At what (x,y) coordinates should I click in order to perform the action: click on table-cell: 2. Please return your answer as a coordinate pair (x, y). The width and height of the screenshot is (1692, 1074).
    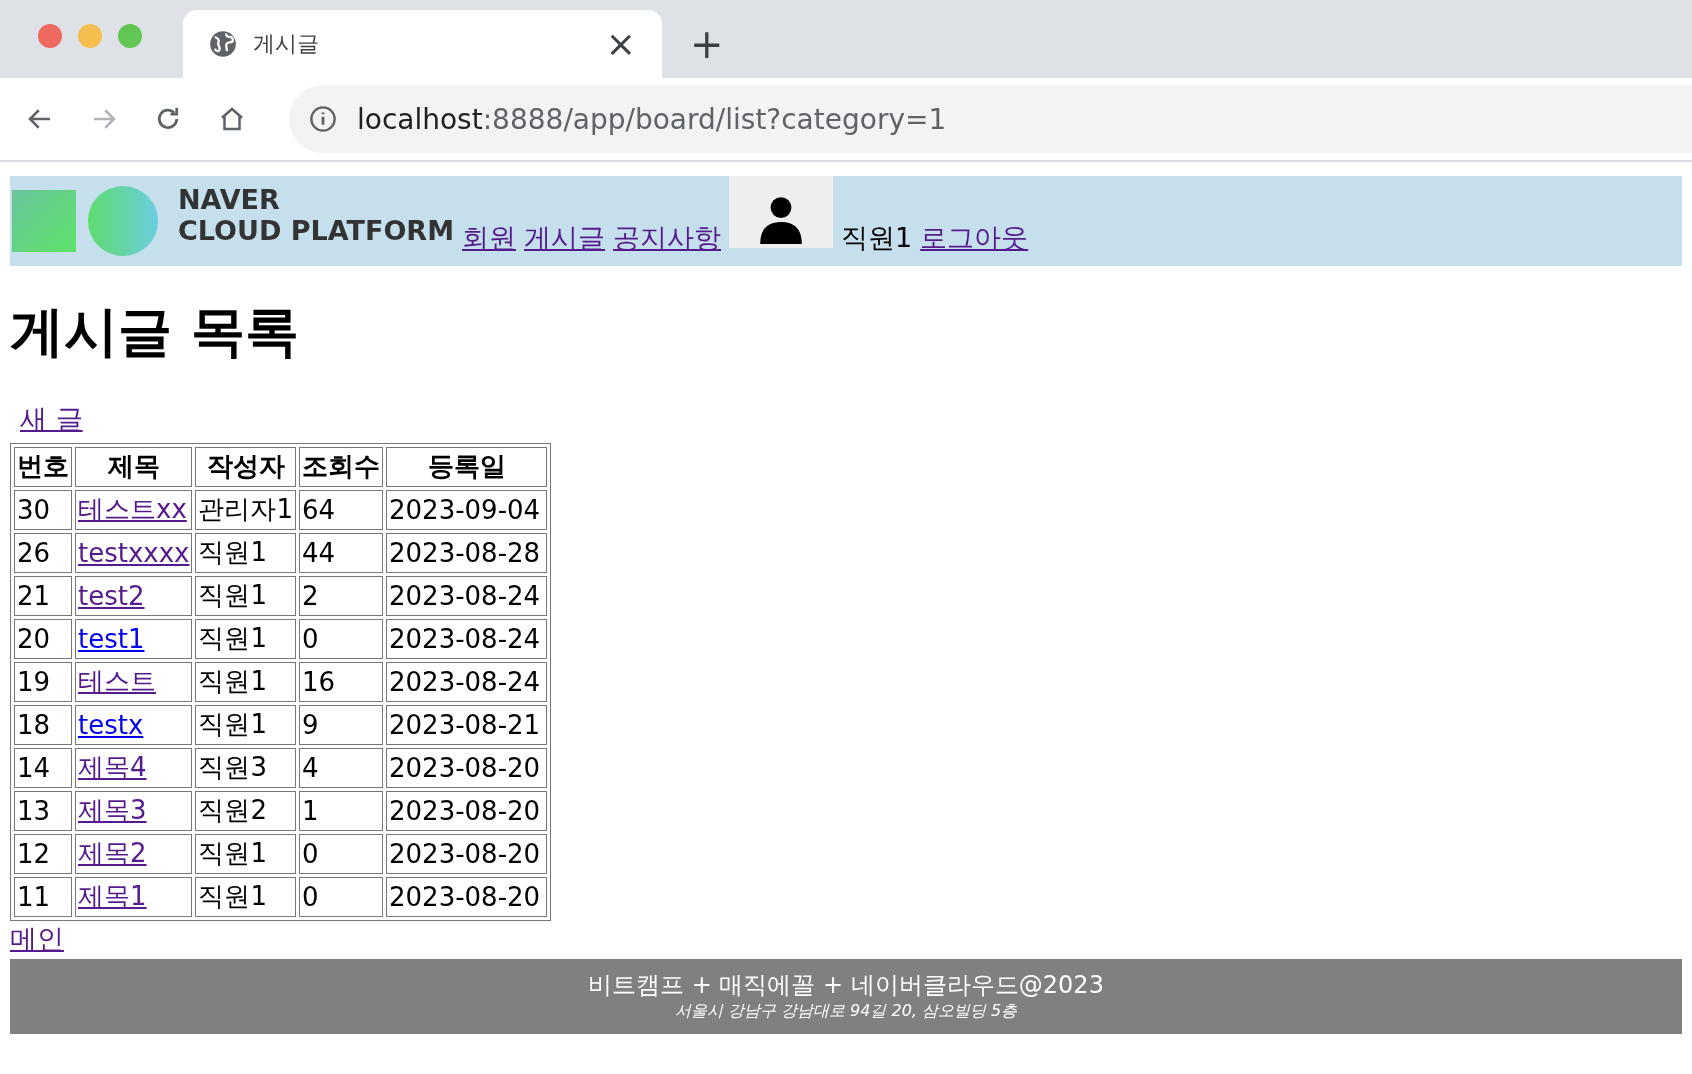
    Looking at the image, I should click on (341, 595).